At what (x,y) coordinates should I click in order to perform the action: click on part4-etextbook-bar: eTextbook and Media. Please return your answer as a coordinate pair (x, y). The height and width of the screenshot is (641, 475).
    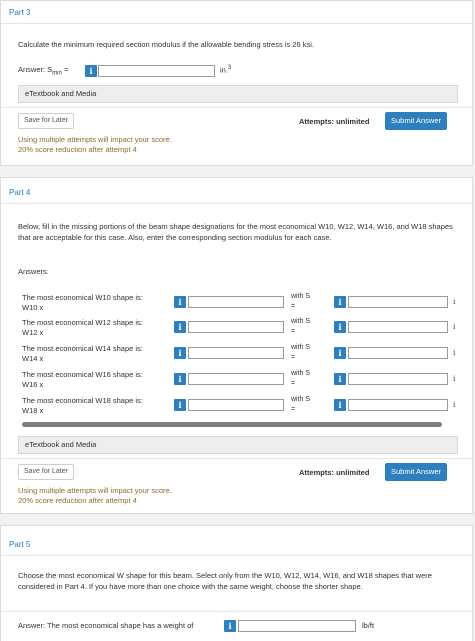
    Looking at the image, I should click on (238, 445).